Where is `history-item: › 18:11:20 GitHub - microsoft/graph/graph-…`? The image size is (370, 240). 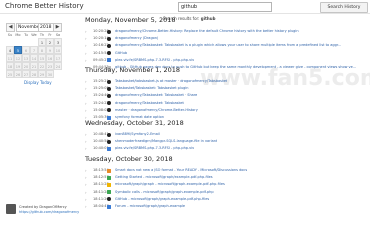
history-item: › 18:11:20 GitHub - microsoft/graph/graph-… is located at coordinates (227, 199).